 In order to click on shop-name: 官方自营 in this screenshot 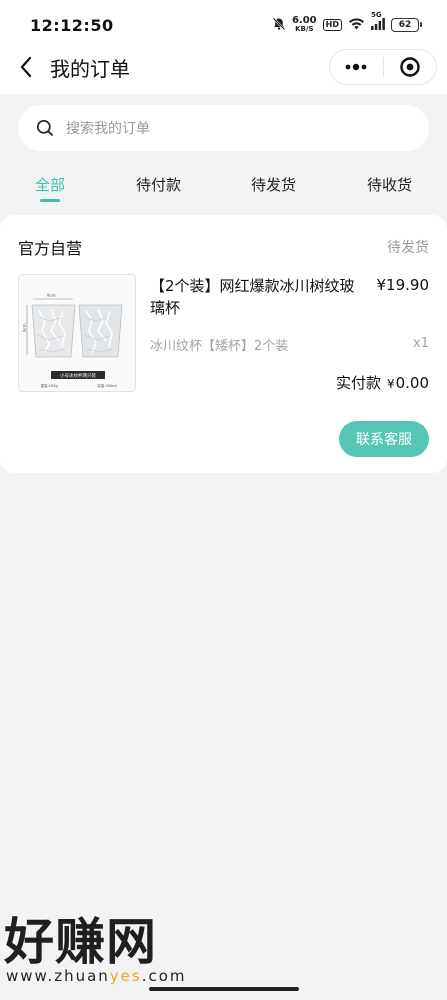, I will do `click(50, 248)`.